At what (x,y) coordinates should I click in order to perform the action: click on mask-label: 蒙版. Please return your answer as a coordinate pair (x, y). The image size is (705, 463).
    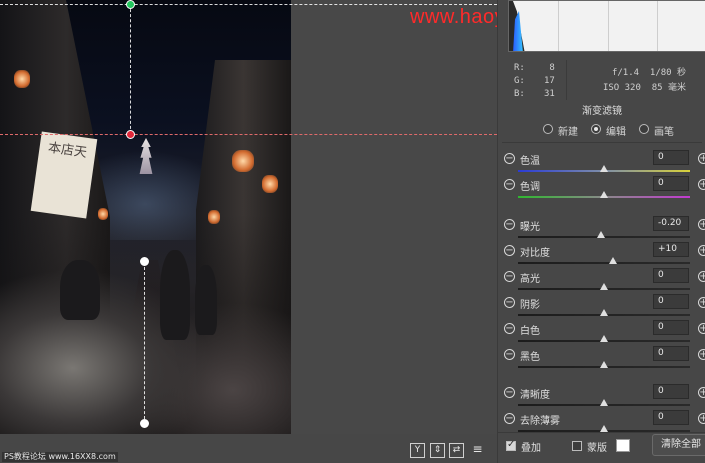
    Looking at the image, I should click on (597, 446).